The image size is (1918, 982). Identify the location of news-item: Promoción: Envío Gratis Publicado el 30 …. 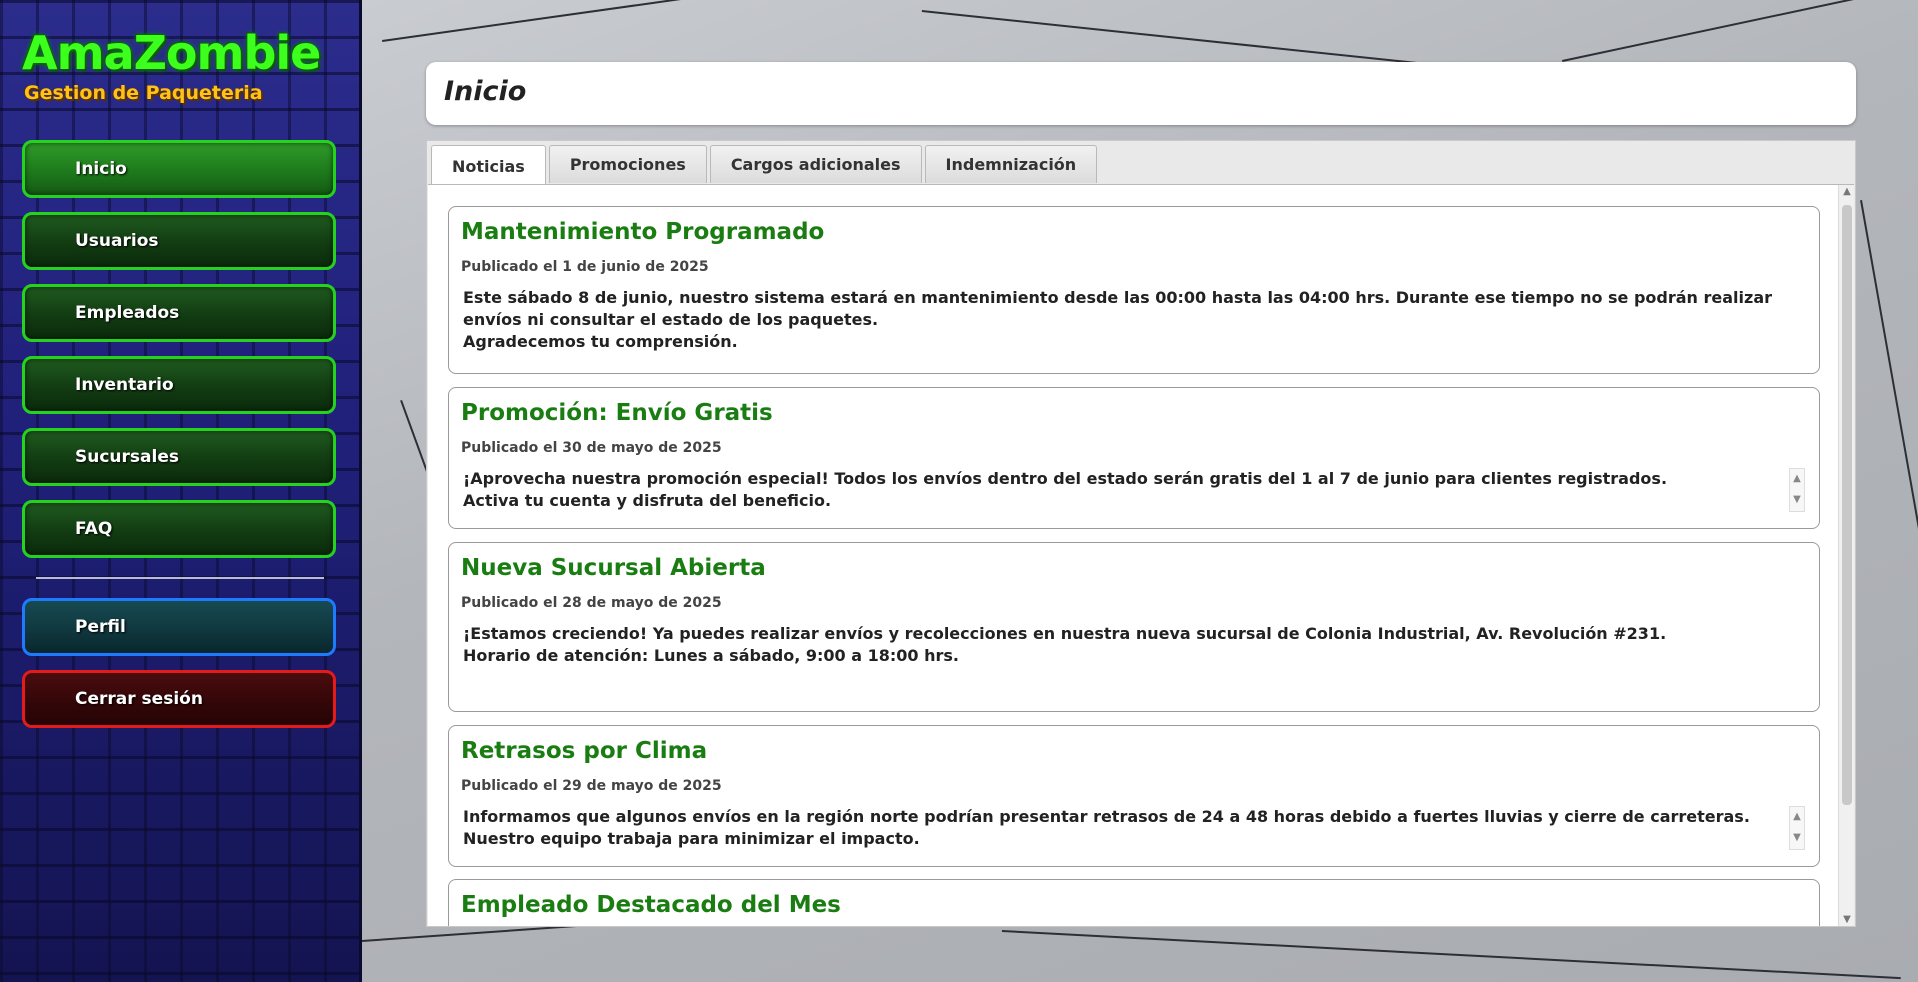
(1134, 458).